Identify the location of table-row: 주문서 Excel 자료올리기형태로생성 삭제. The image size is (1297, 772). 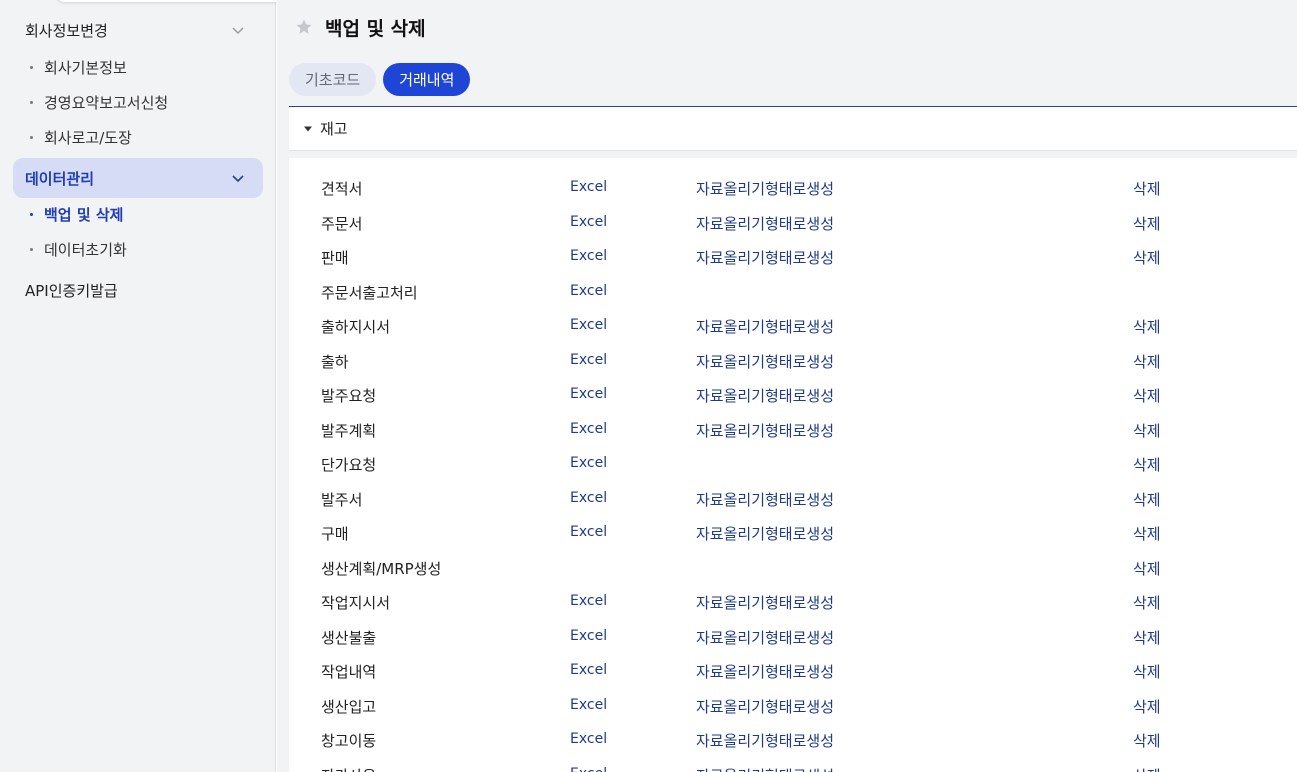
(793, 222).